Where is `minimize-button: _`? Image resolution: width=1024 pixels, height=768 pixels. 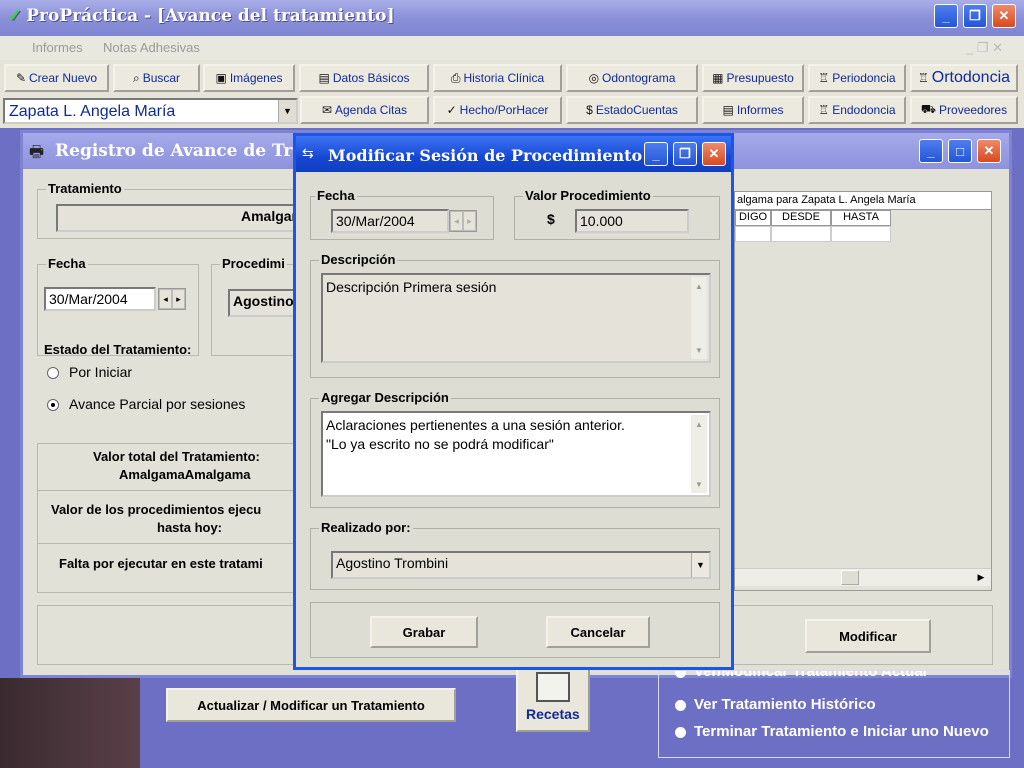 minimize-button: _ is located at coordinates (946, 16).